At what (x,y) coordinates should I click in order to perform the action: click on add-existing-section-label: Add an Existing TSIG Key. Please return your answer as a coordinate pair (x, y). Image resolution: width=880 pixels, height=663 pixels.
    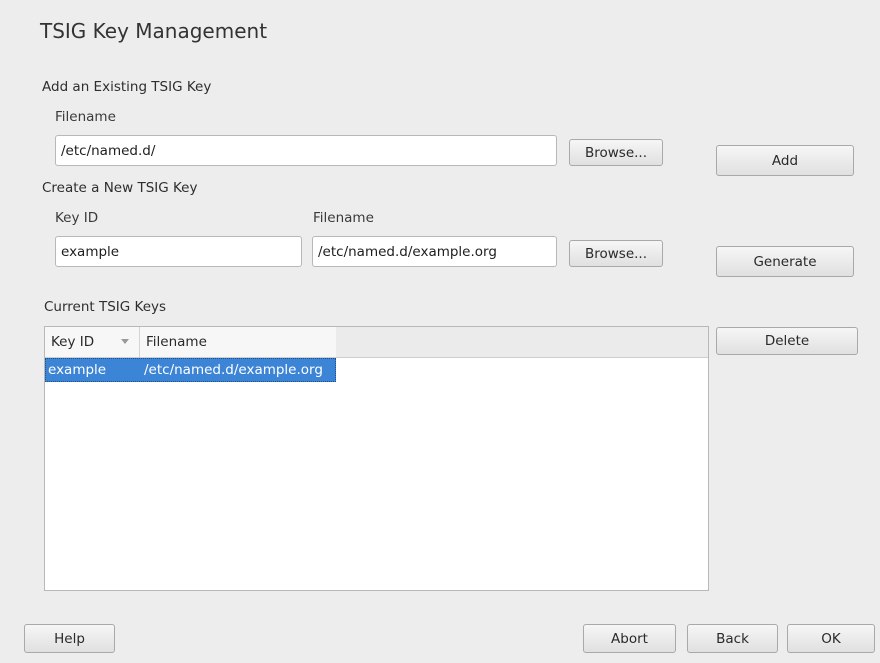
    Looking at the image, I should click on (127, 87).